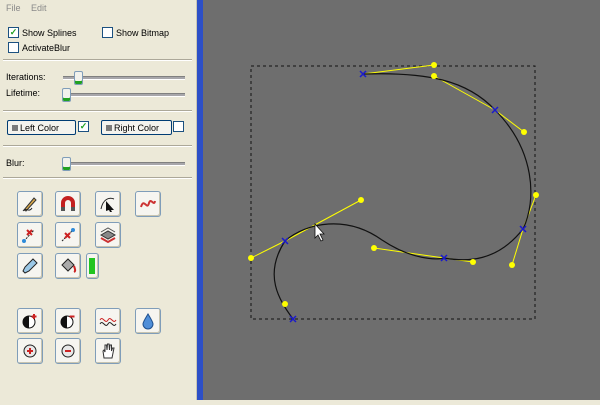  I want to click on blur-slider-track, so click(124, 164).